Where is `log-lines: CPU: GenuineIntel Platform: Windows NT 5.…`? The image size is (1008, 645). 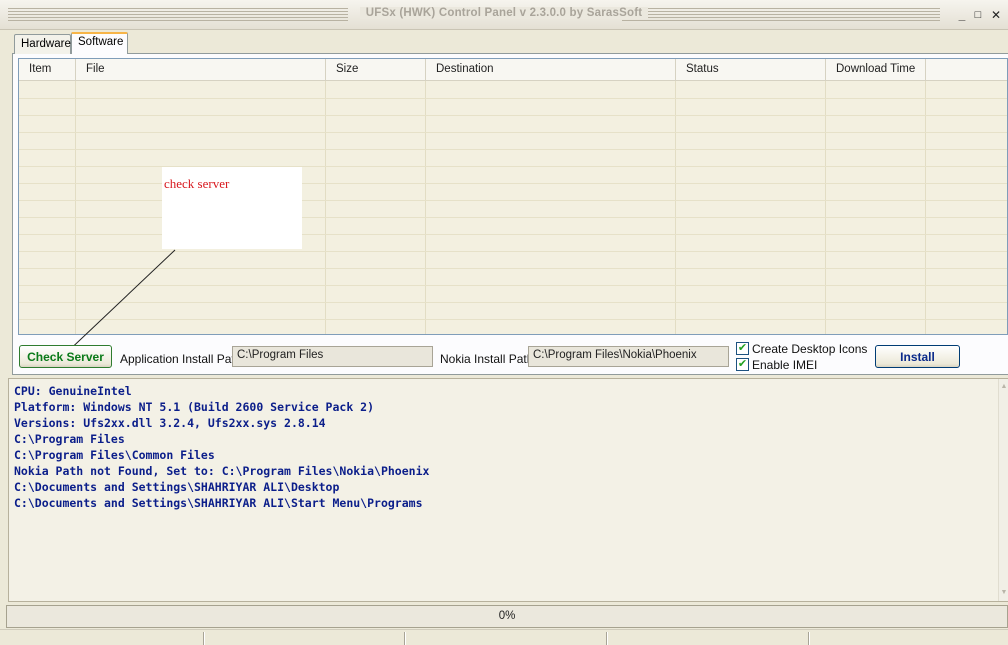 log-lines: CPU: GenuineIntel Platform: Windows NT 5.… is located at coordinates (221, 447).